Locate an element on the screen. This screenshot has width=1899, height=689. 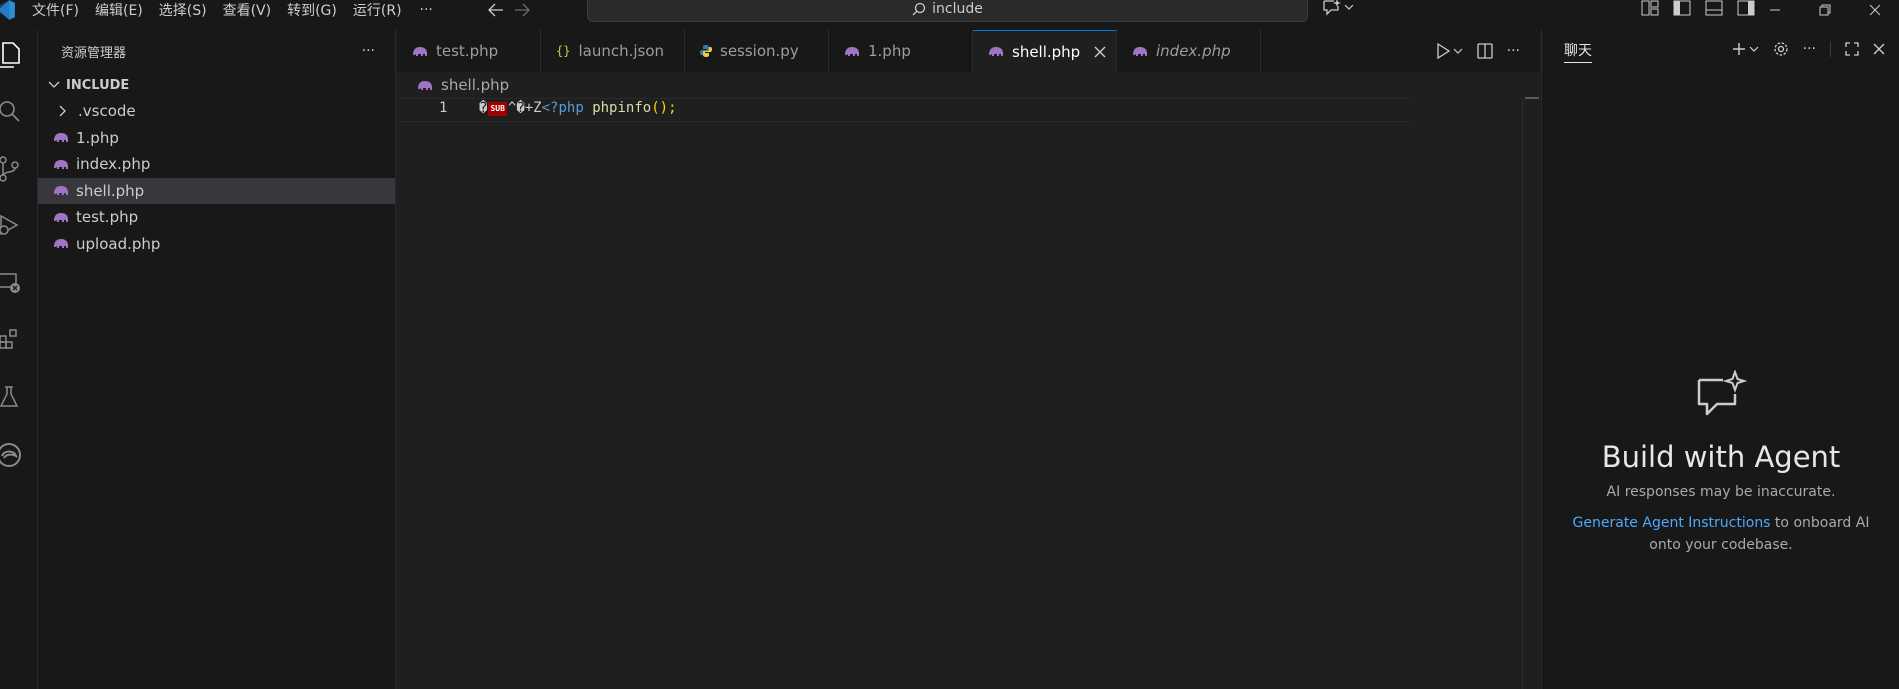
chevron-right-icon is located at coordinates (63, 111).